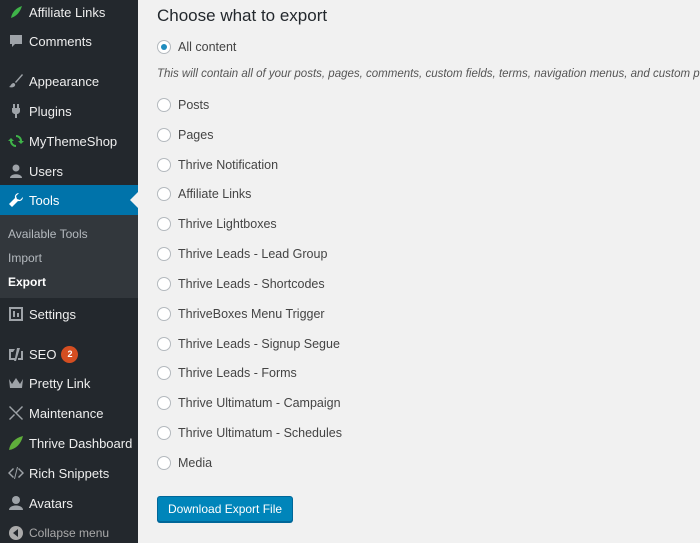  What do you see at coordinates (66, 413) in the screenshot?
I see `sidebar-item-label: Maintenance` at bounding box center [66, 413].